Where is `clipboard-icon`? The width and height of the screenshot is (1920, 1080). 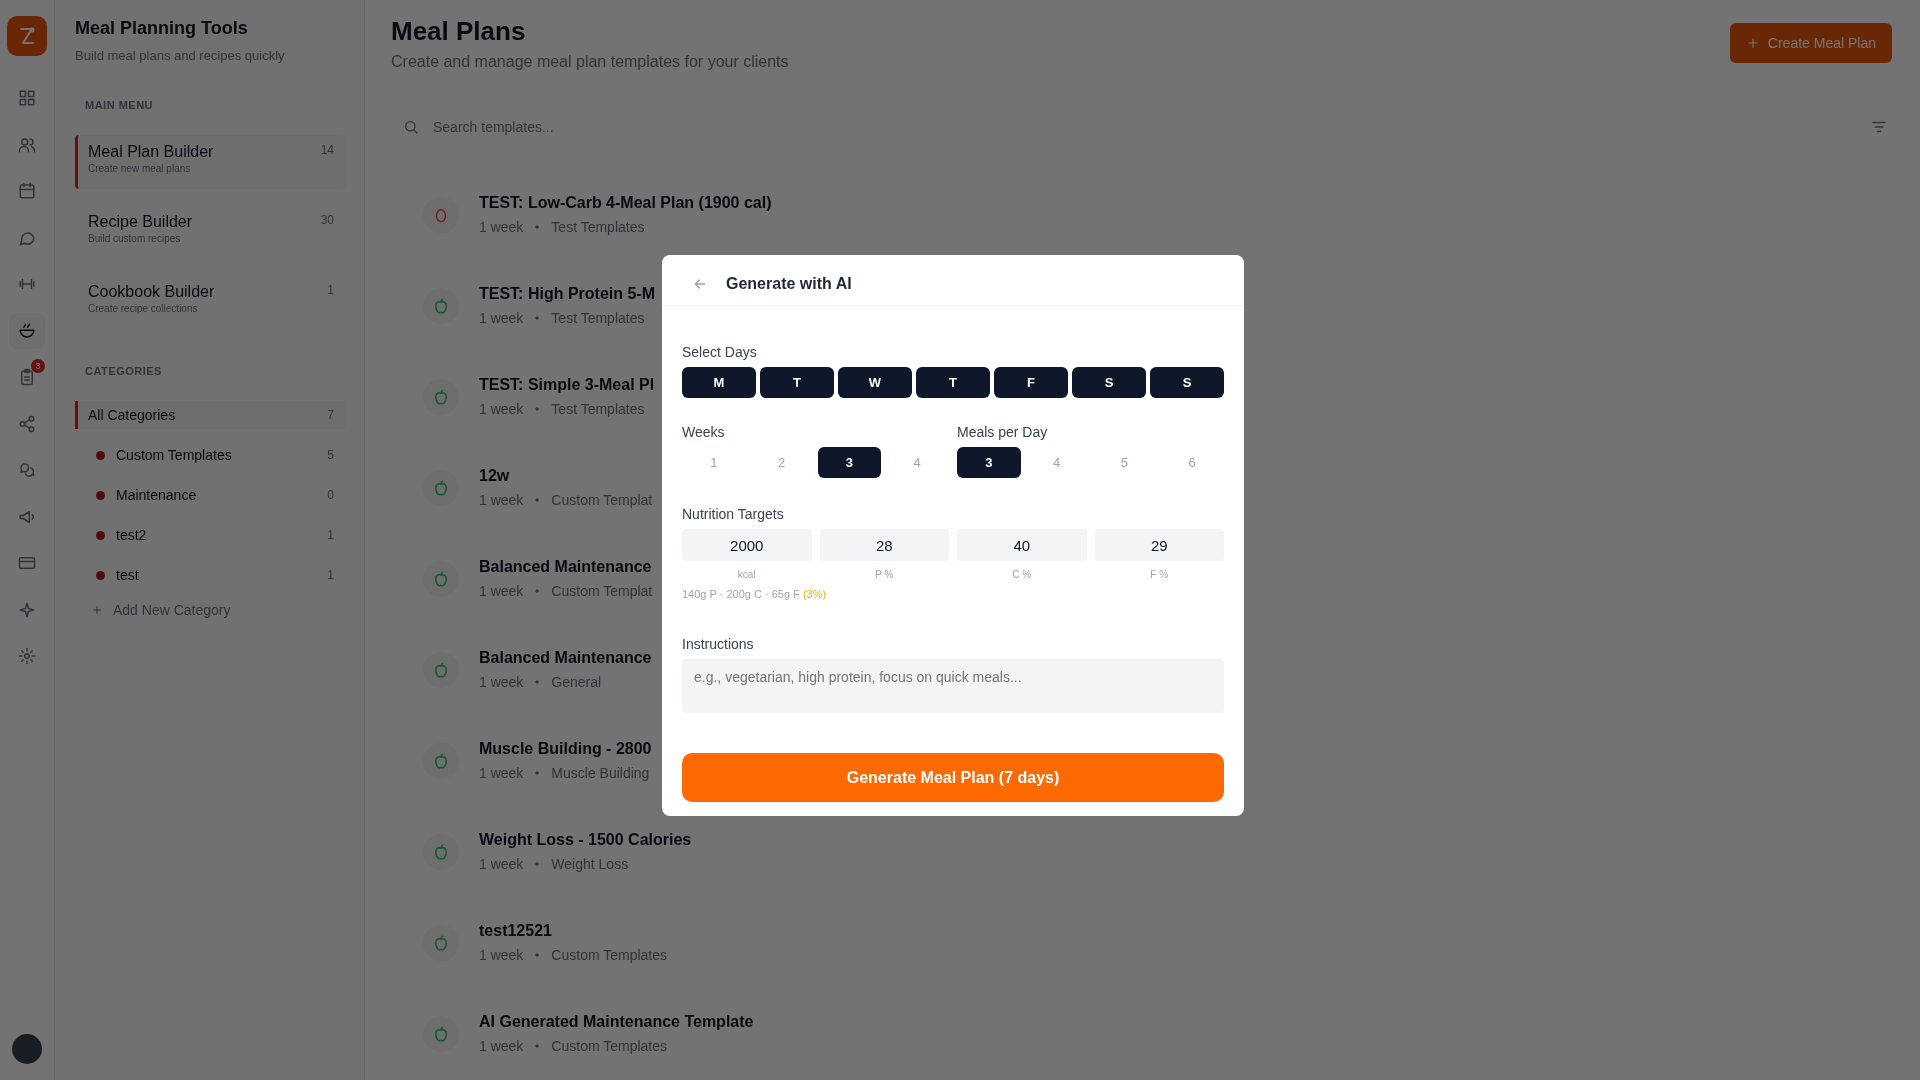
clipboard-icon is located at coordinates (27, 377).